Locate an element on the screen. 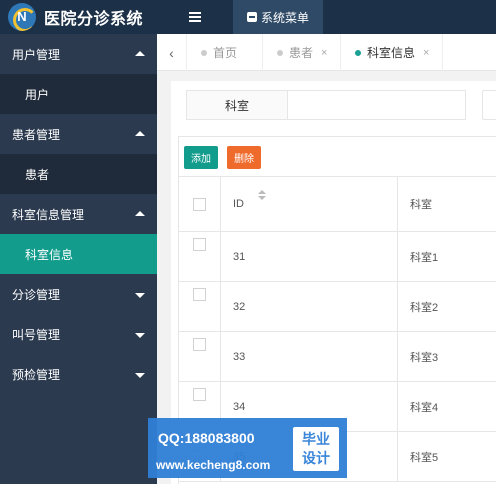  logo-icon: N is located at coordinates (22, 17).